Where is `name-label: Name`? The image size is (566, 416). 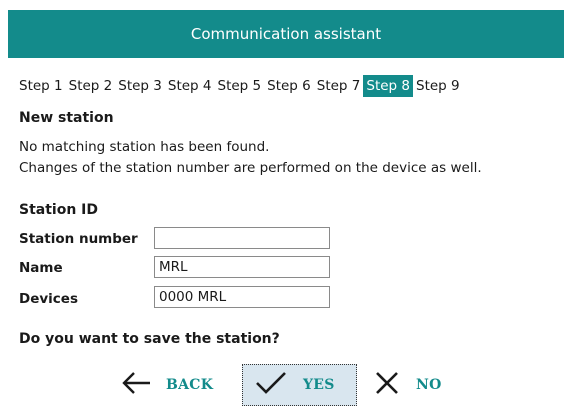
name-label: Name is located at coordinates (41, 268).